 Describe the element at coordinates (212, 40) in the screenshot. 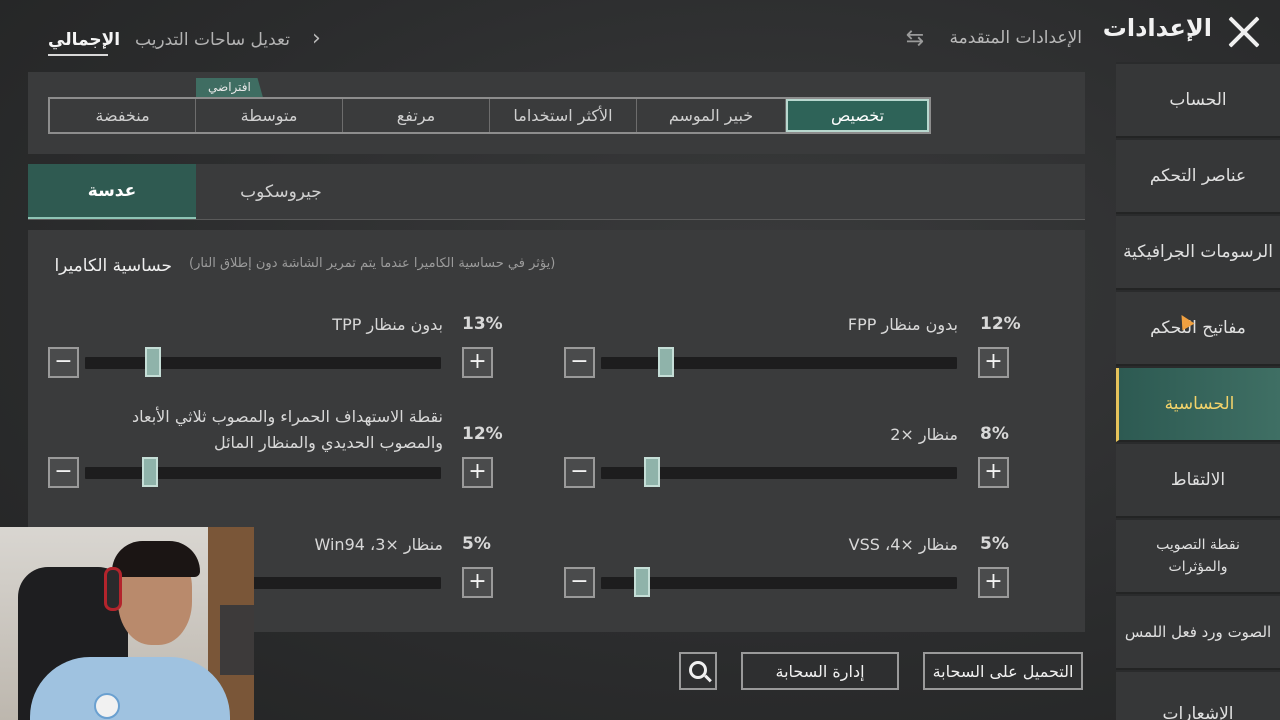

I see `breadcrumb-training: تعديل ساحات التدريب` at that location.